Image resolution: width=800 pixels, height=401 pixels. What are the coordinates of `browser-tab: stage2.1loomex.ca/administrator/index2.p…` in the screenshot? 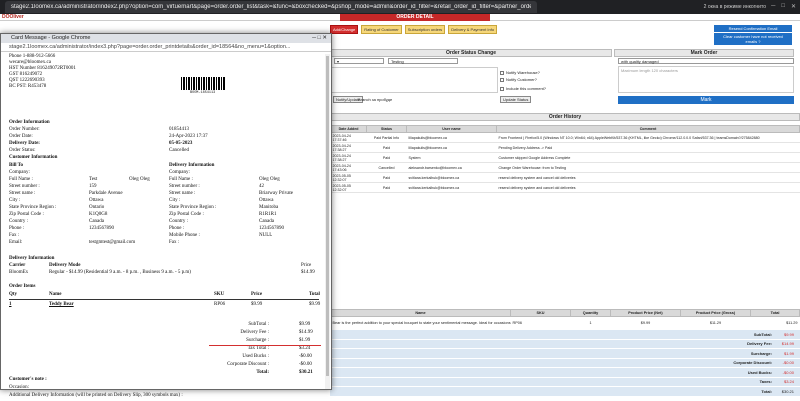 It's located at (271, 7).